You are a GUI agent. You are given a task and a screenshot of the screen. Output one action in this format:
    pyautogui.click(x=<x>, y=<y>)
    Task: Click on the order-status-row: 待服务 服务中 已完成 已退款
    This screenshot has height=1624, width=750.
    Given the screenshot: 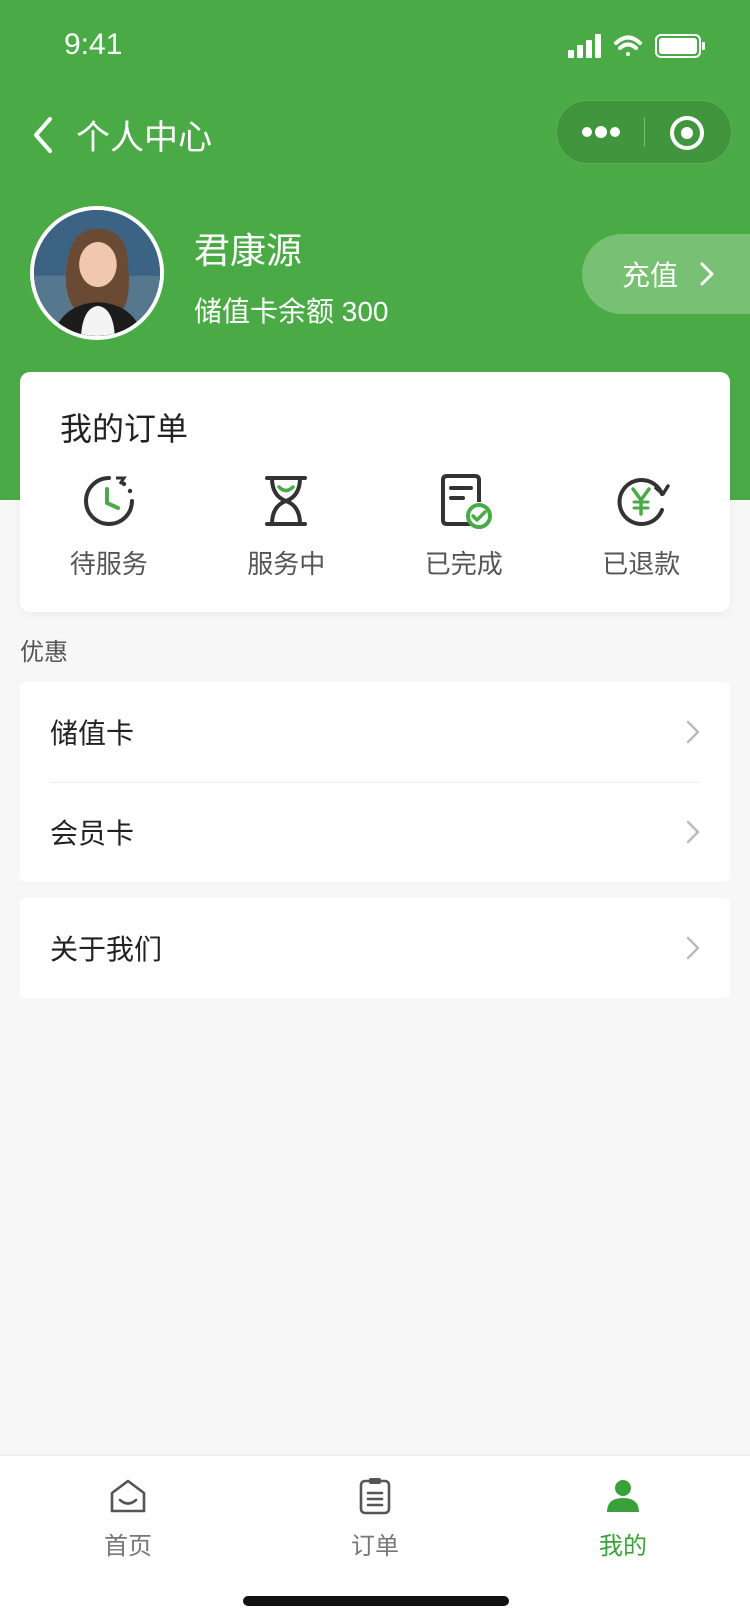 What is the action you would take?
    pyautogui.click(x=375, y=526)
    